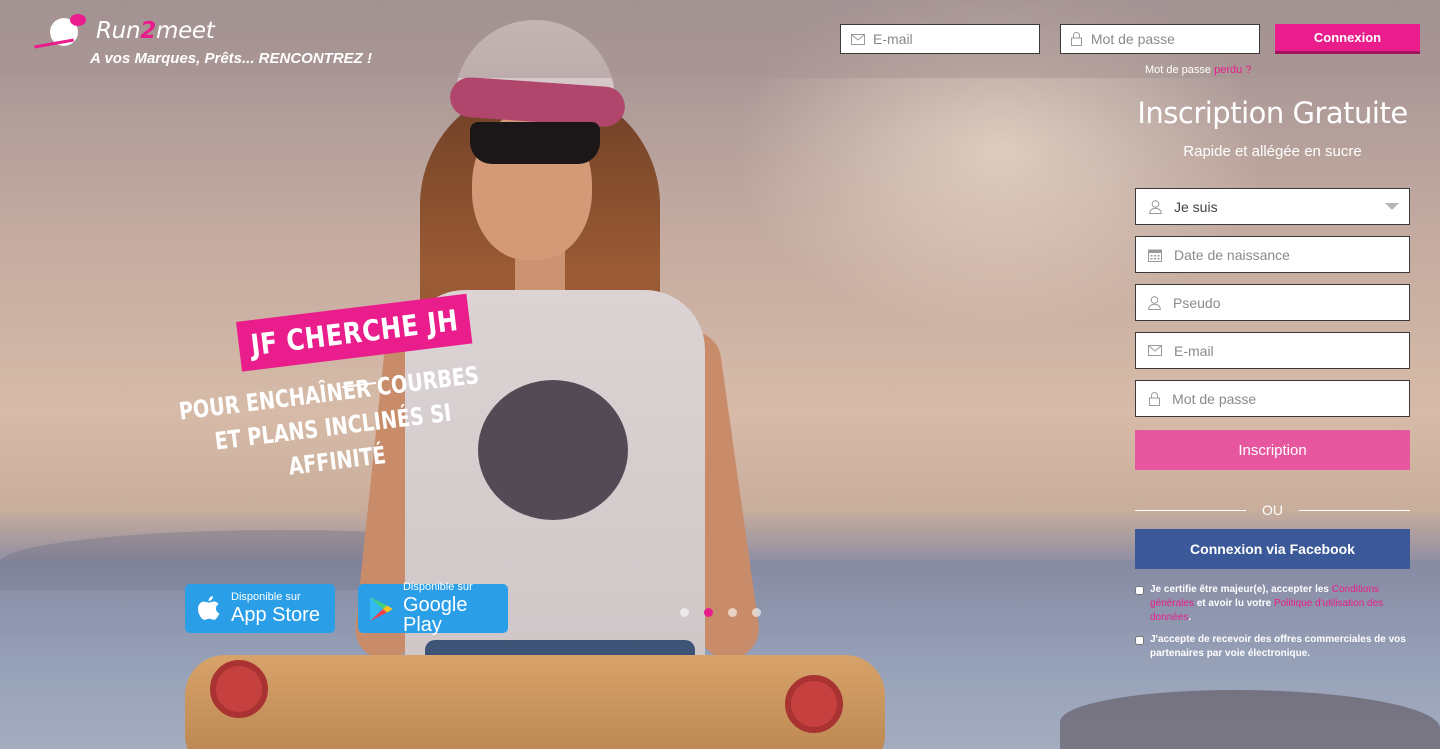 This screenshot has width=1440, height=749. I want to click on pseudo-input, so click(1291, 302).